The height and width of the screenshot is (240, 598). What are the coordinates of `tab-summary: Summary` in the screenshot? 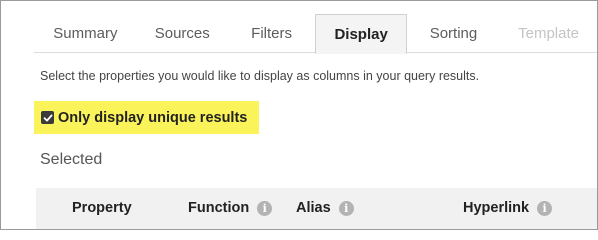 It's located at (85, 33).